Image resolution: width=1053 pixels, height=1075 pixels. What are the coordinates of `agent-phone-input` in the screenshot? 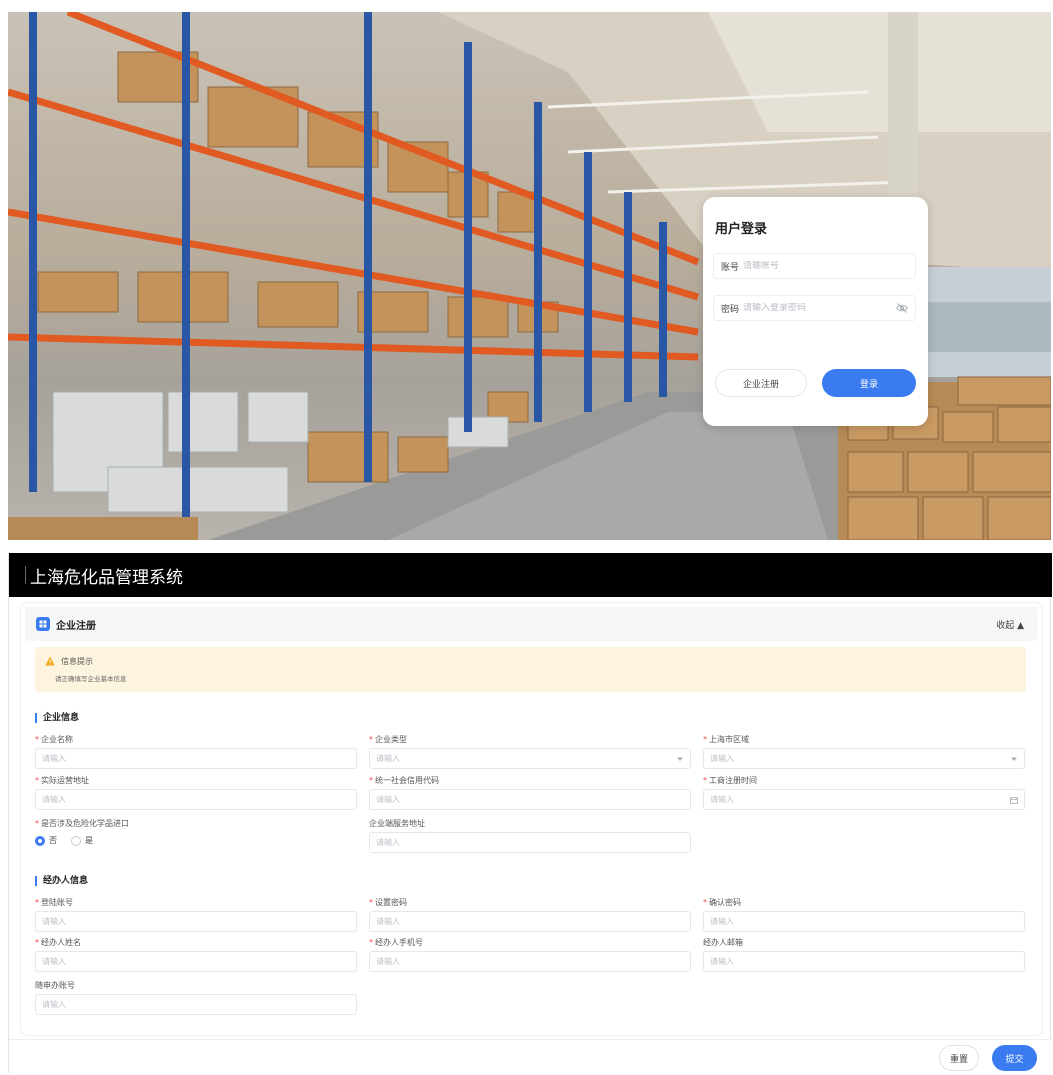 It's located at (530, 961).